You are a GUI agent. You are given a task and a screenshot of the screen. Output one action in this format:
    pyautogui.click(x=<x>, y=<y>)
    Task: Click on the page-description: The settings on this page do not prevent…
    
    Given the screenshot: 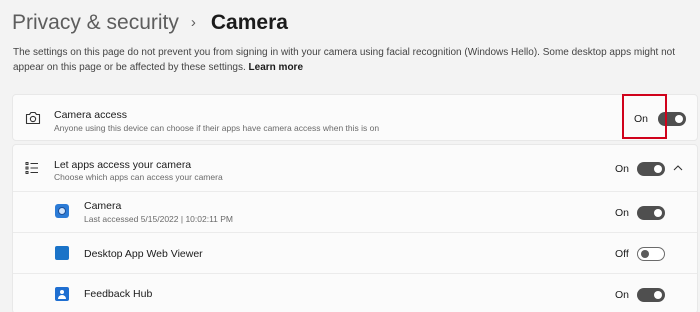 What is the action you would take?
    pyautogui.click(x=353, y=60)
    